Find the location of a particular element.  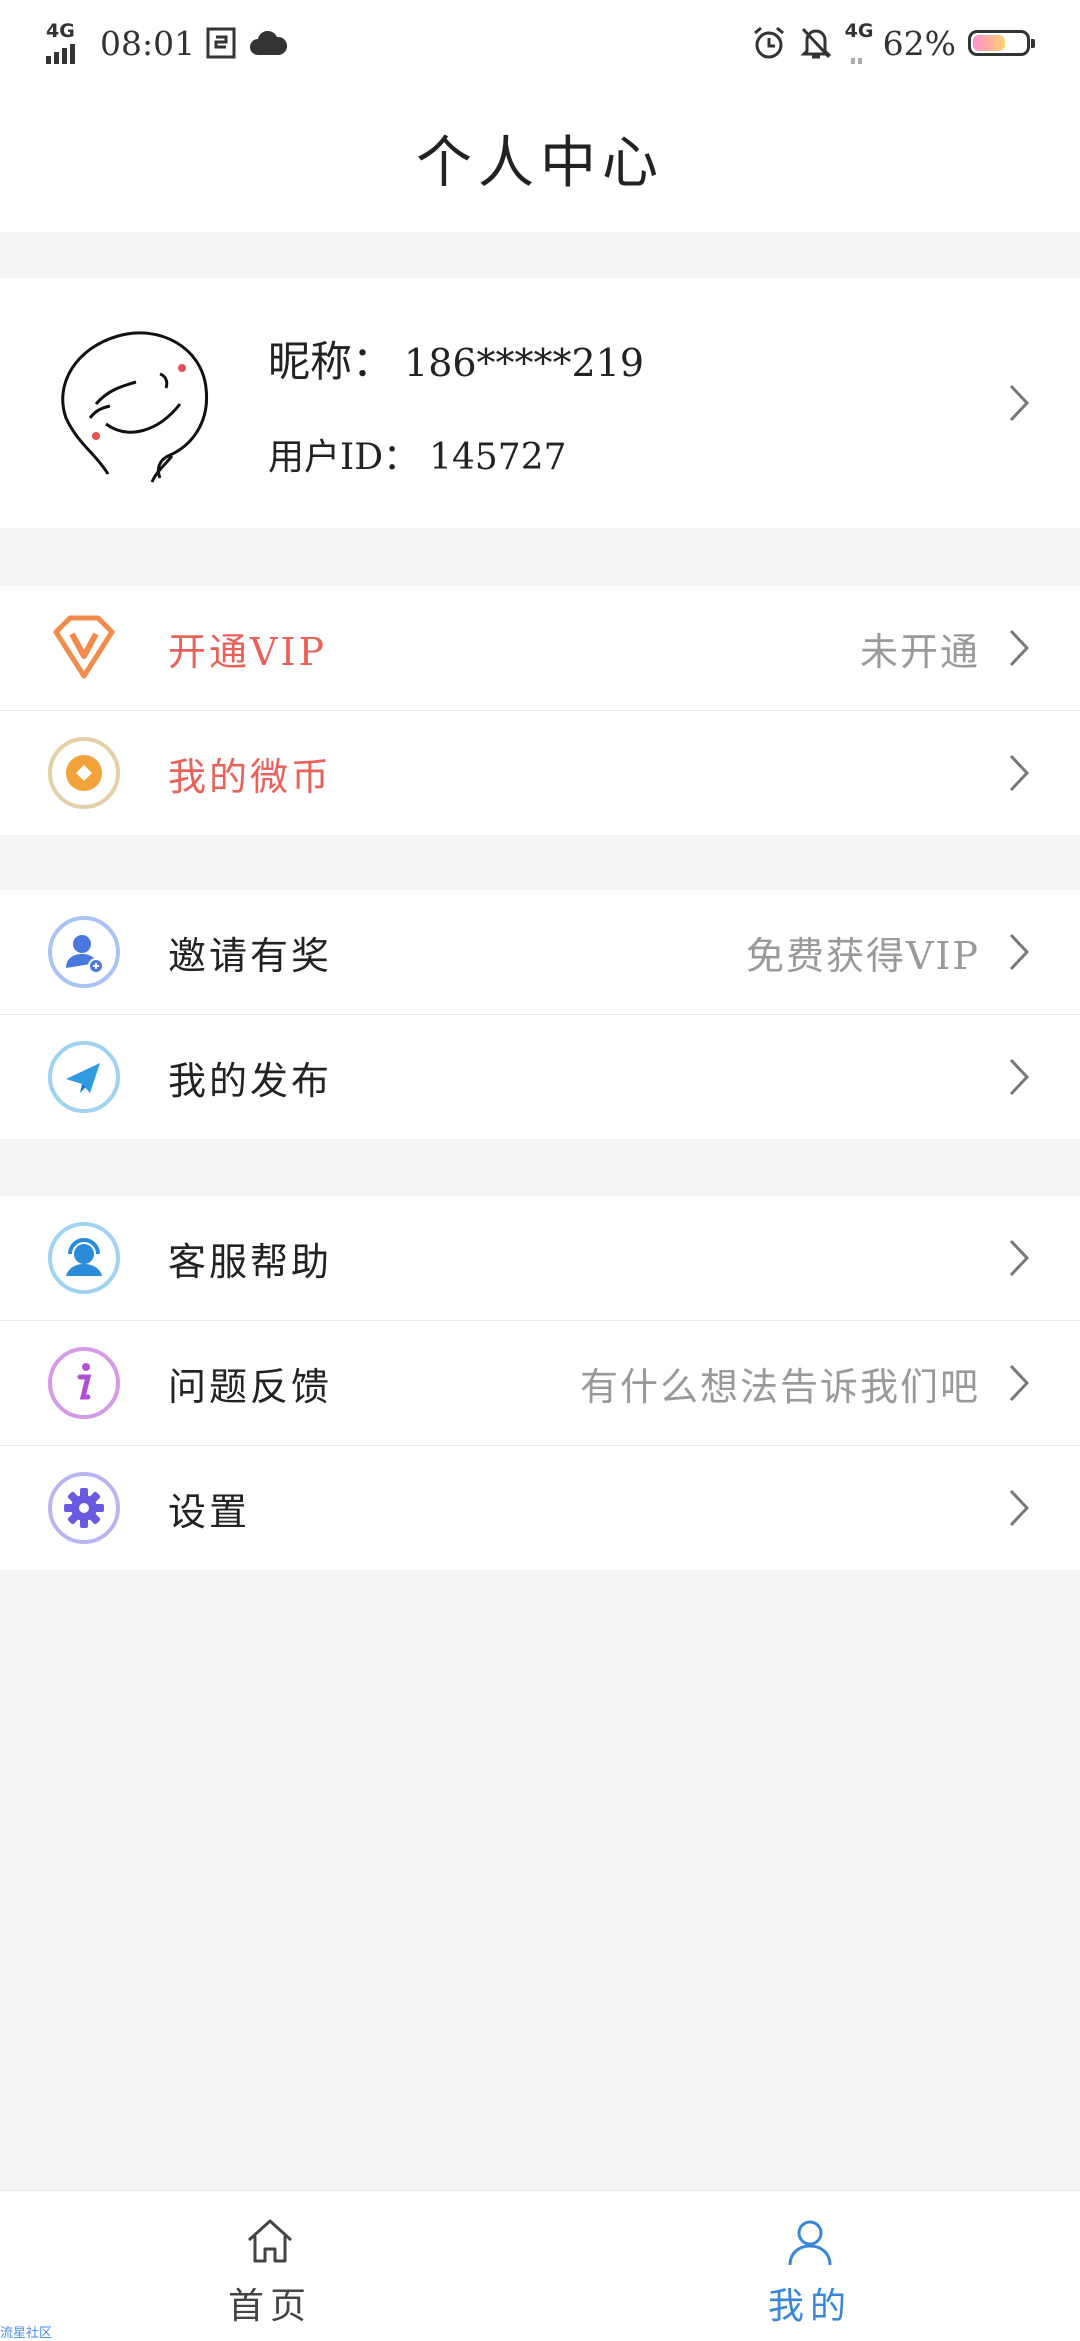

settings-gear-icon is located at coordinates (84, 1508).